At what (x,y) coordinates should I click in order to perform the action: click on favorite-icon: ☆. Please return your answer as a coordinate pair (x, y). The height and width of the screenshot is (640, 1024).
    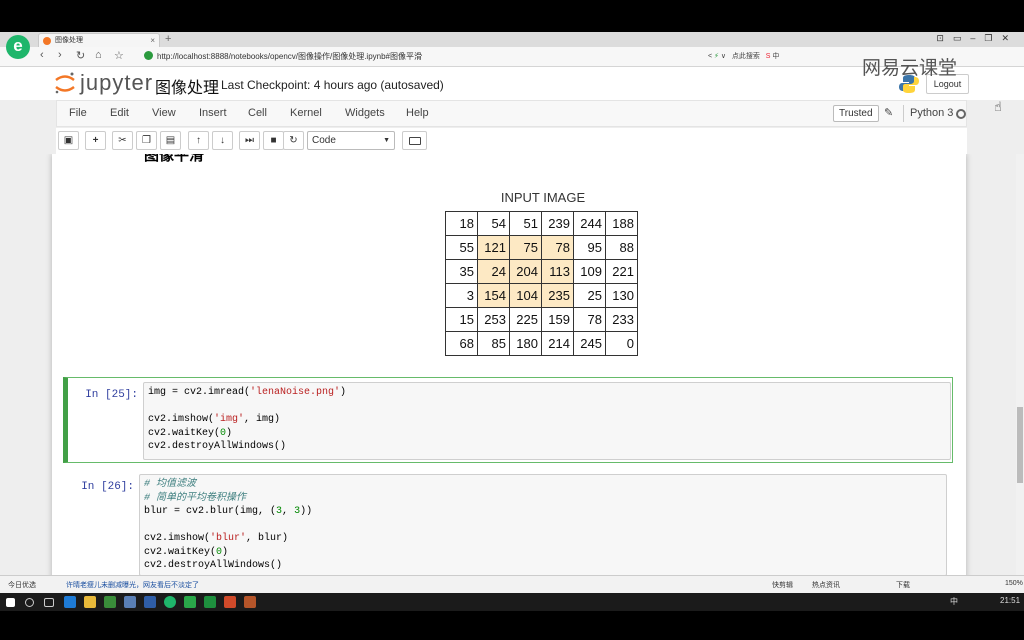
    Looking at the image, I should click on (119, 55).